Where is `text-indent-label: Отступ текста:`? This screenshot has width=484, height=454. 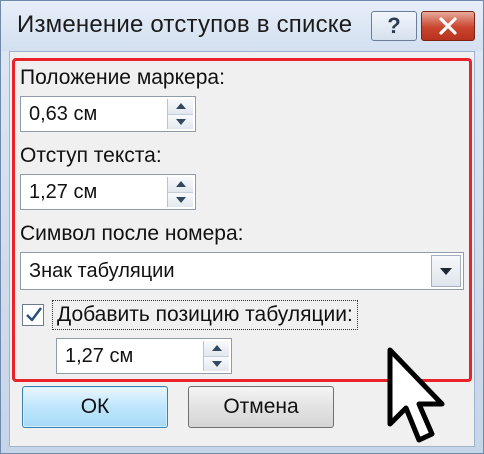 text-indent-label: Отступ текста: is located at coordinates (91, 155).